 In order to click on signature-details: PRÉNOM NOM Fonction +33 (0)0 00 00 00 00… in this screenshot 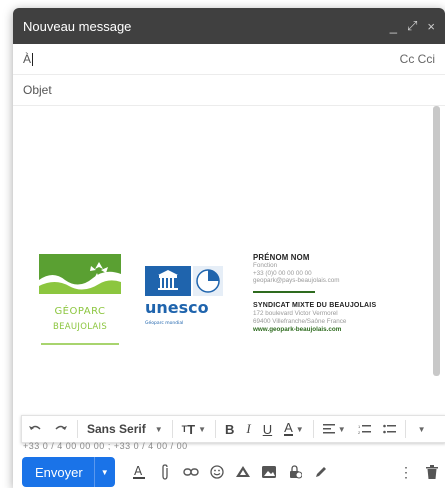, I will do `click(333, 293)`.